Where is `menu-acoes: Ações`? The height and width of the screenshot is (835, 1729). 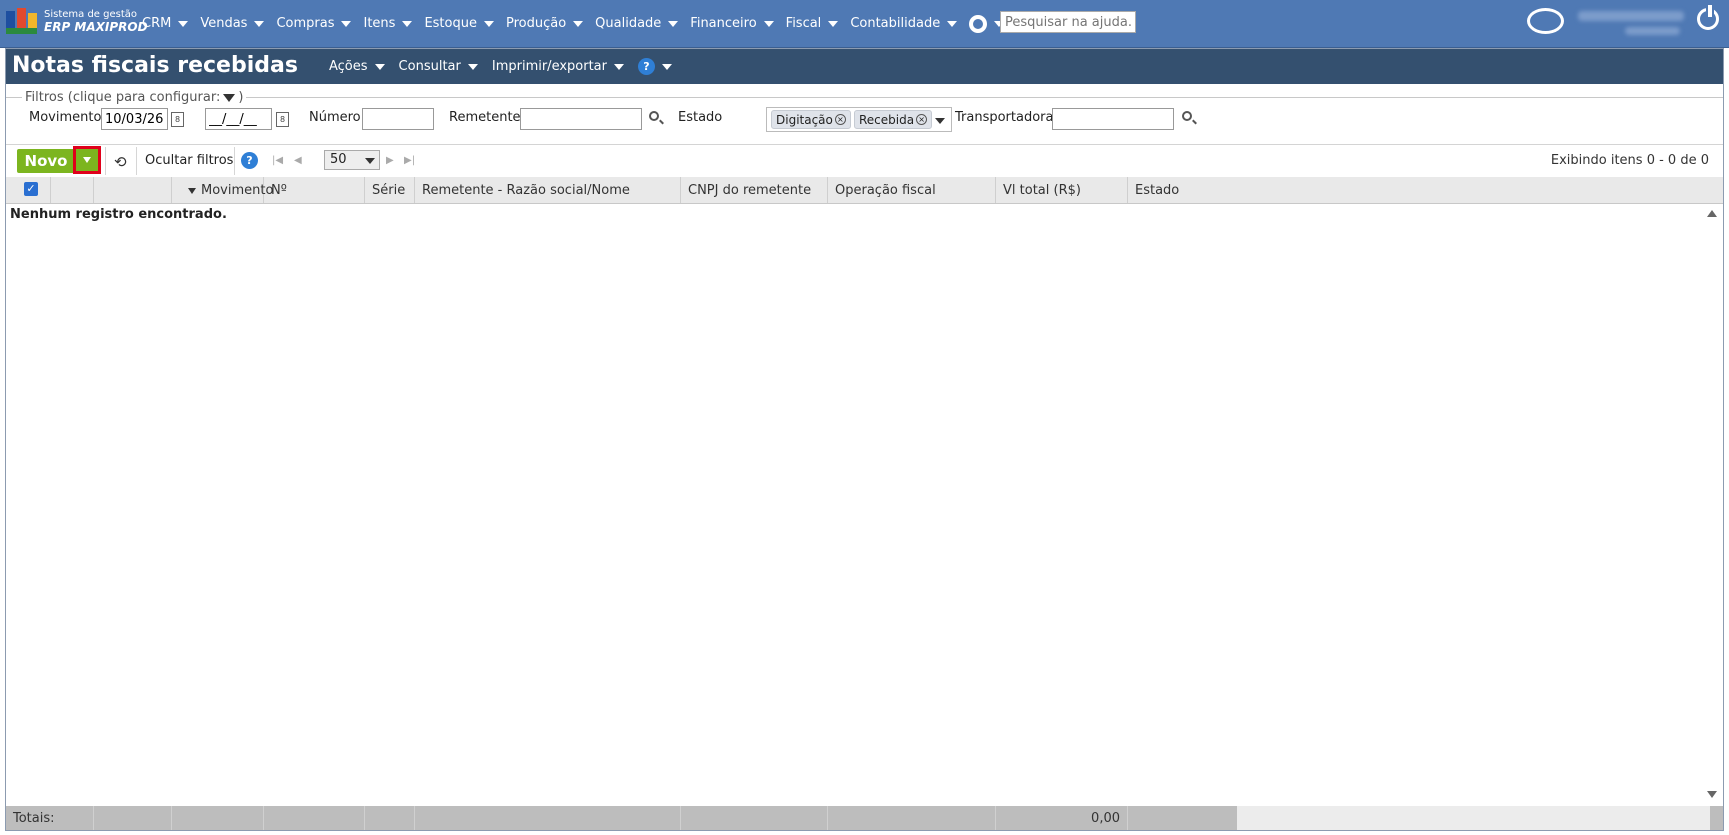
menu-acoes: Ações is located at coordinates (357, 66).